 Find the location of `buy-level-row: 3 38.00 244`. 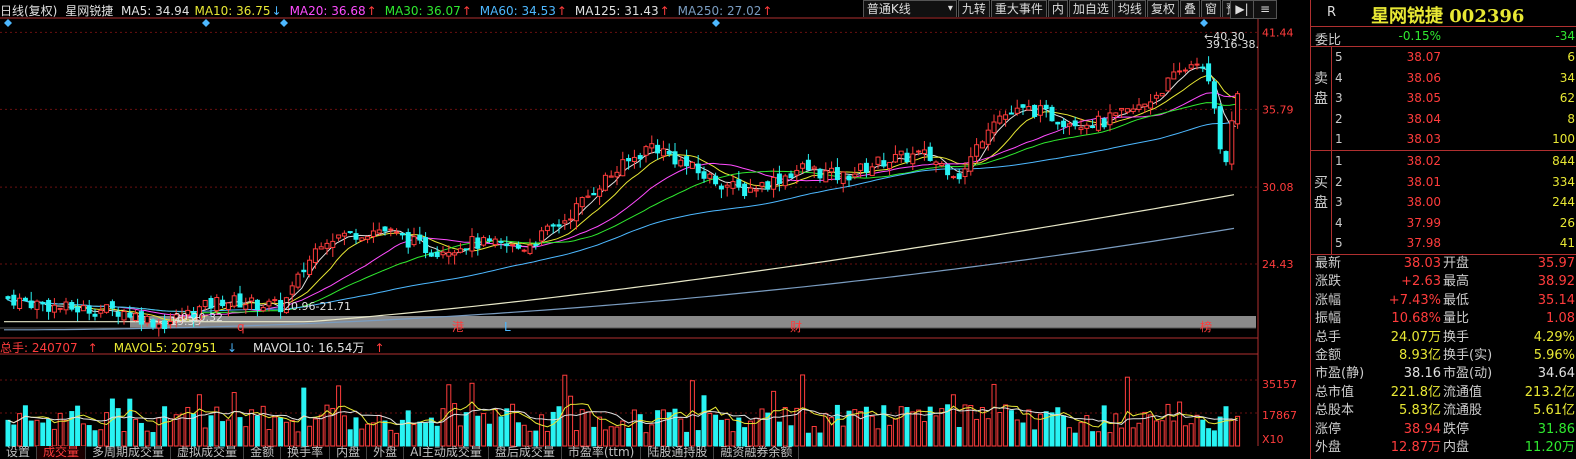

buy-level-row: 3 38.00 244 is located at coordinates (1443, 202).